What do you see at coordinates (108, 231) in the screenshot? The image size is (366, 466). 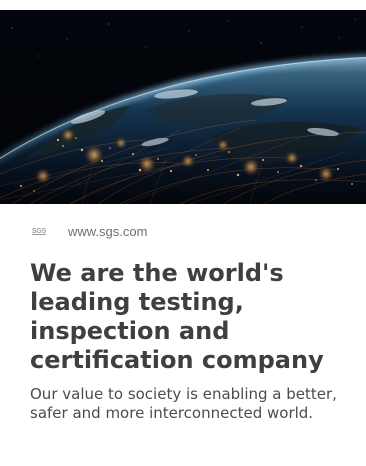 I see `source-domain: www.sgs.com` at bounding box center [108, 231].